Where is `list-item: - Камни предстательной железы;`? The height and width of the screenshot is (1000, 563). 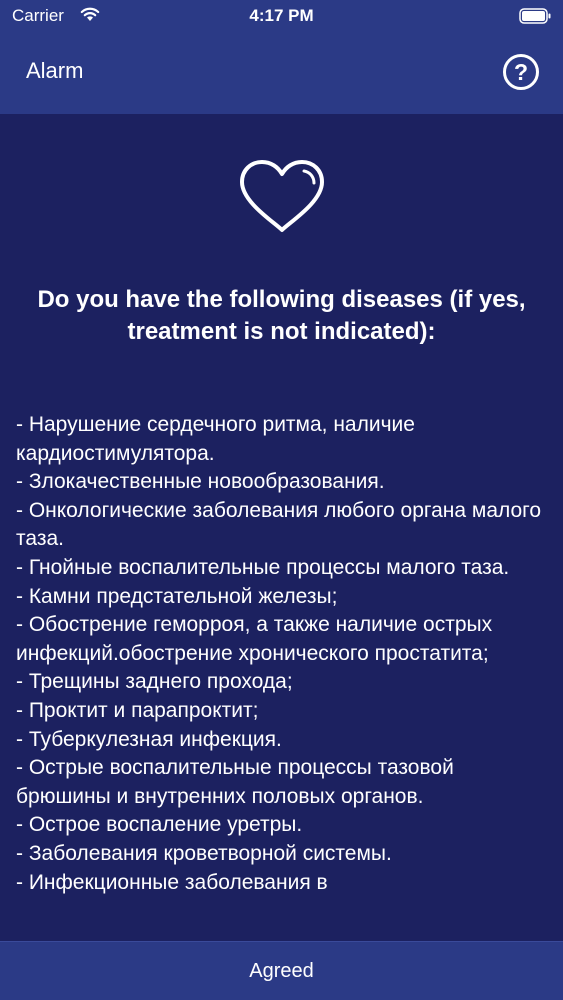
list-item: - Камни предстательной железы; is located at coordinates (177, 596).